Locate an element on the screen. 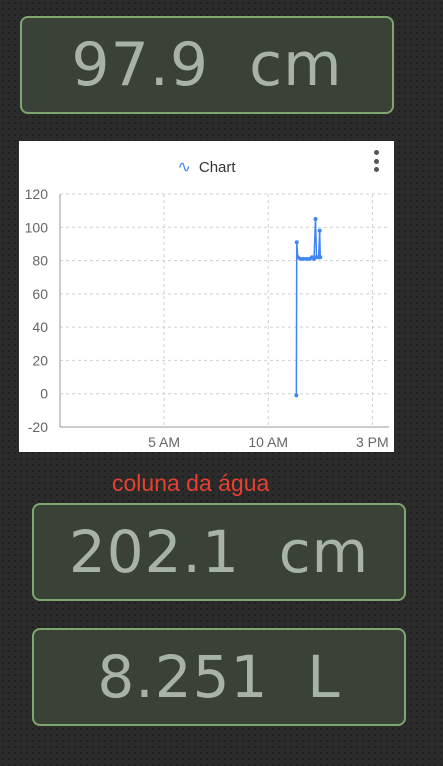 This screenshot has height=766, width=443. water-column-label: coluna da água is located at coordinates (191, 483).